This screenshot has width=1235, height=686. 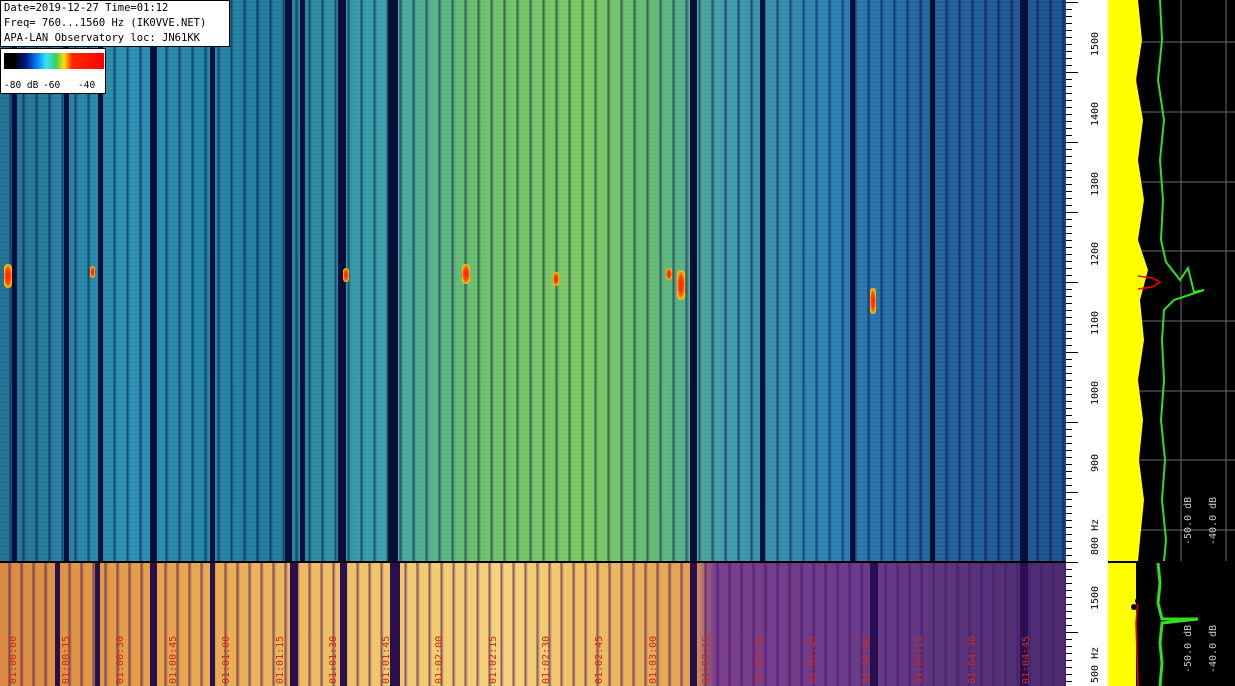 I want to click on time-label: 01:01:30, so click(x=333, y=659).